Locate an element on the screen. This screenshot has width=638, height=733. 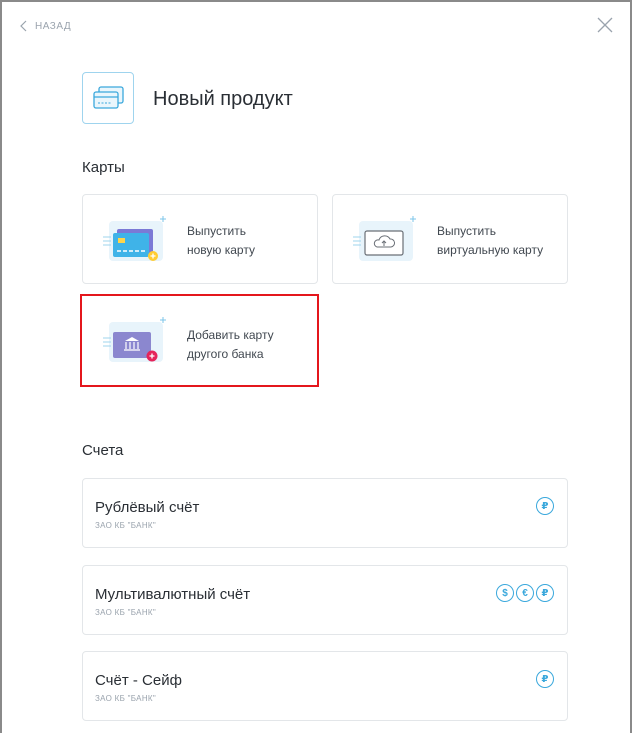
add-other-bank-card-tile: Добавить карту другого банка is located at coordinates (199, 340).